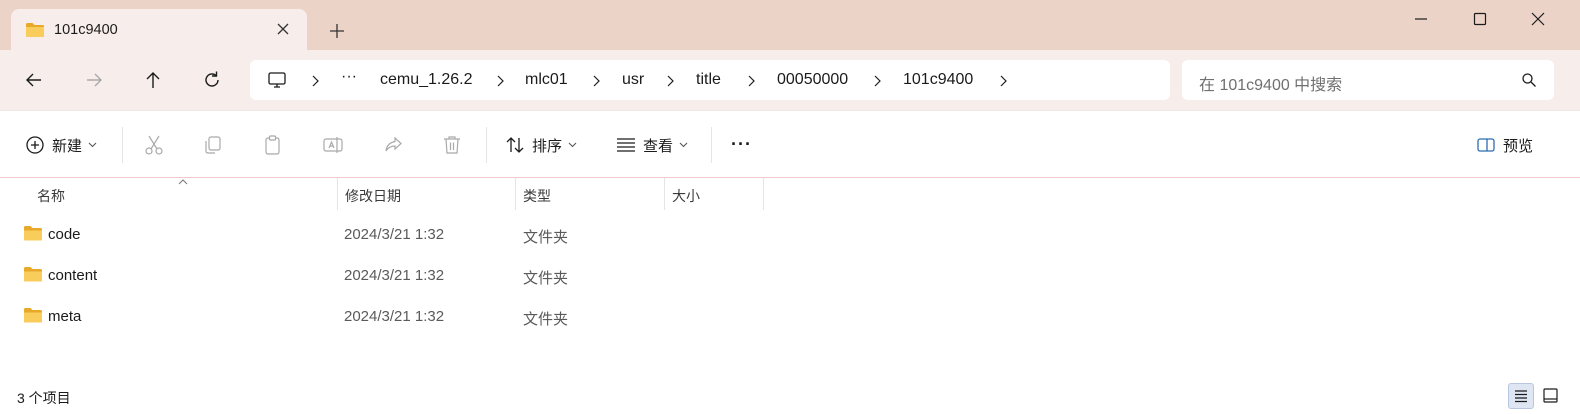 This screenshot has height=414, width=1580. Describe the element at coordinates (790, 235) in the screenshot. I see `file-row: code 2024/3/21 1:32 文件夹` at that location.